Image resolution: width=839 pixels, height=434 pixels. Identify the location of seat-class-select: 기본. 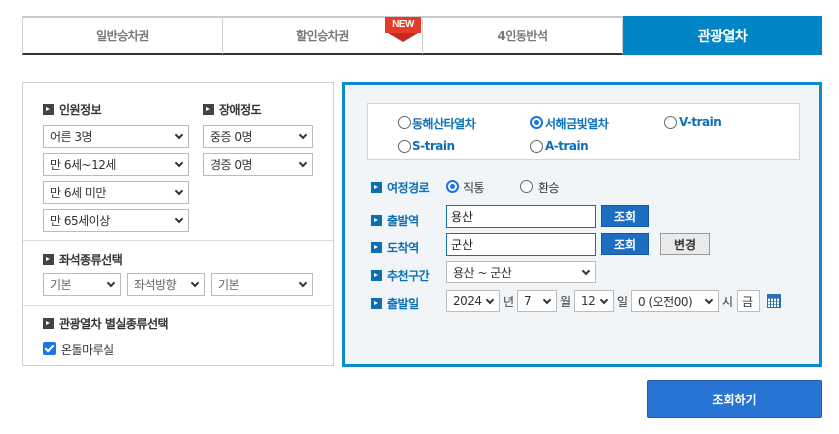
(82, 284).